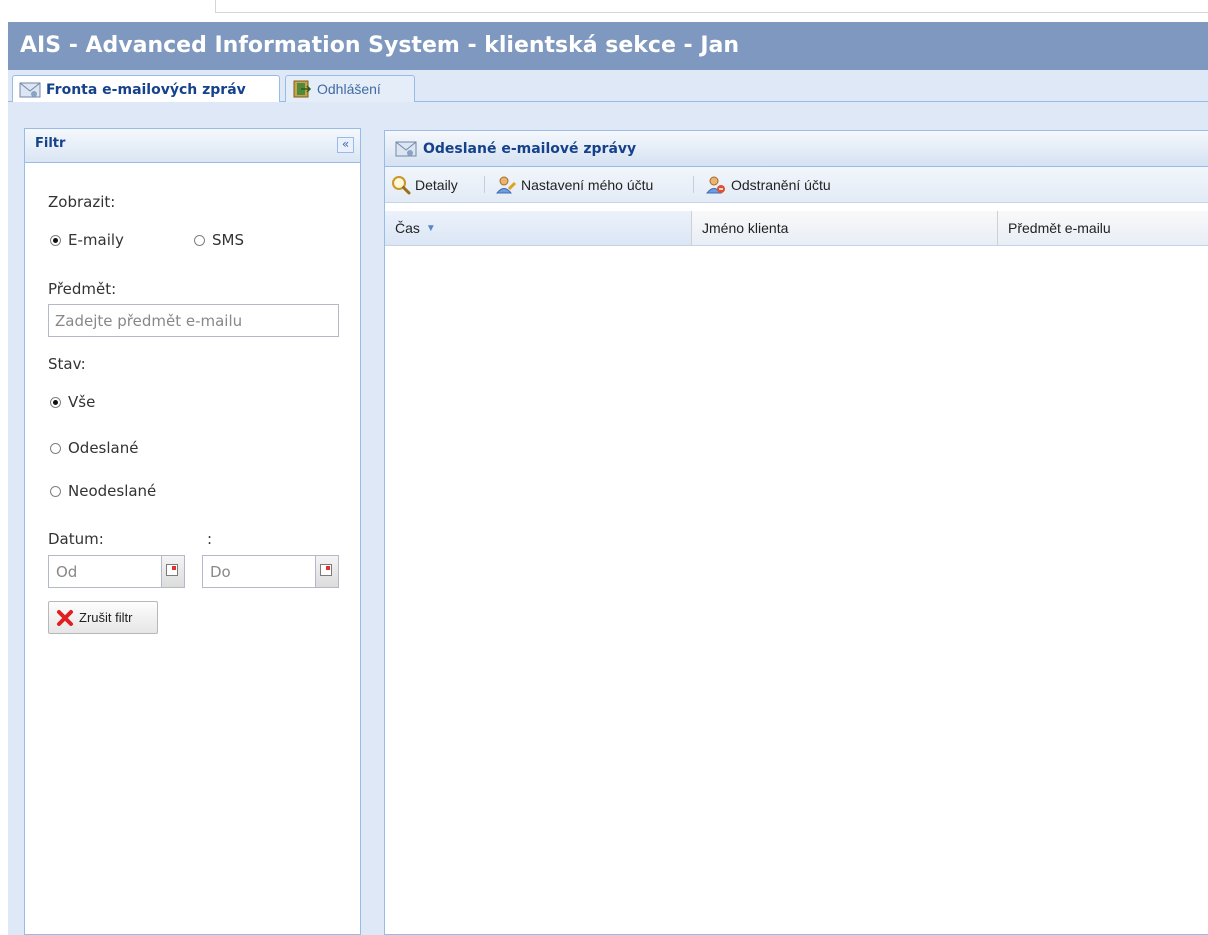 The height and width of the screenshot is (935, 1208). What do you see at coordinates (407, 228) in the screenshot?
I see `column-label: Čas` at bounding box center [407, 228].